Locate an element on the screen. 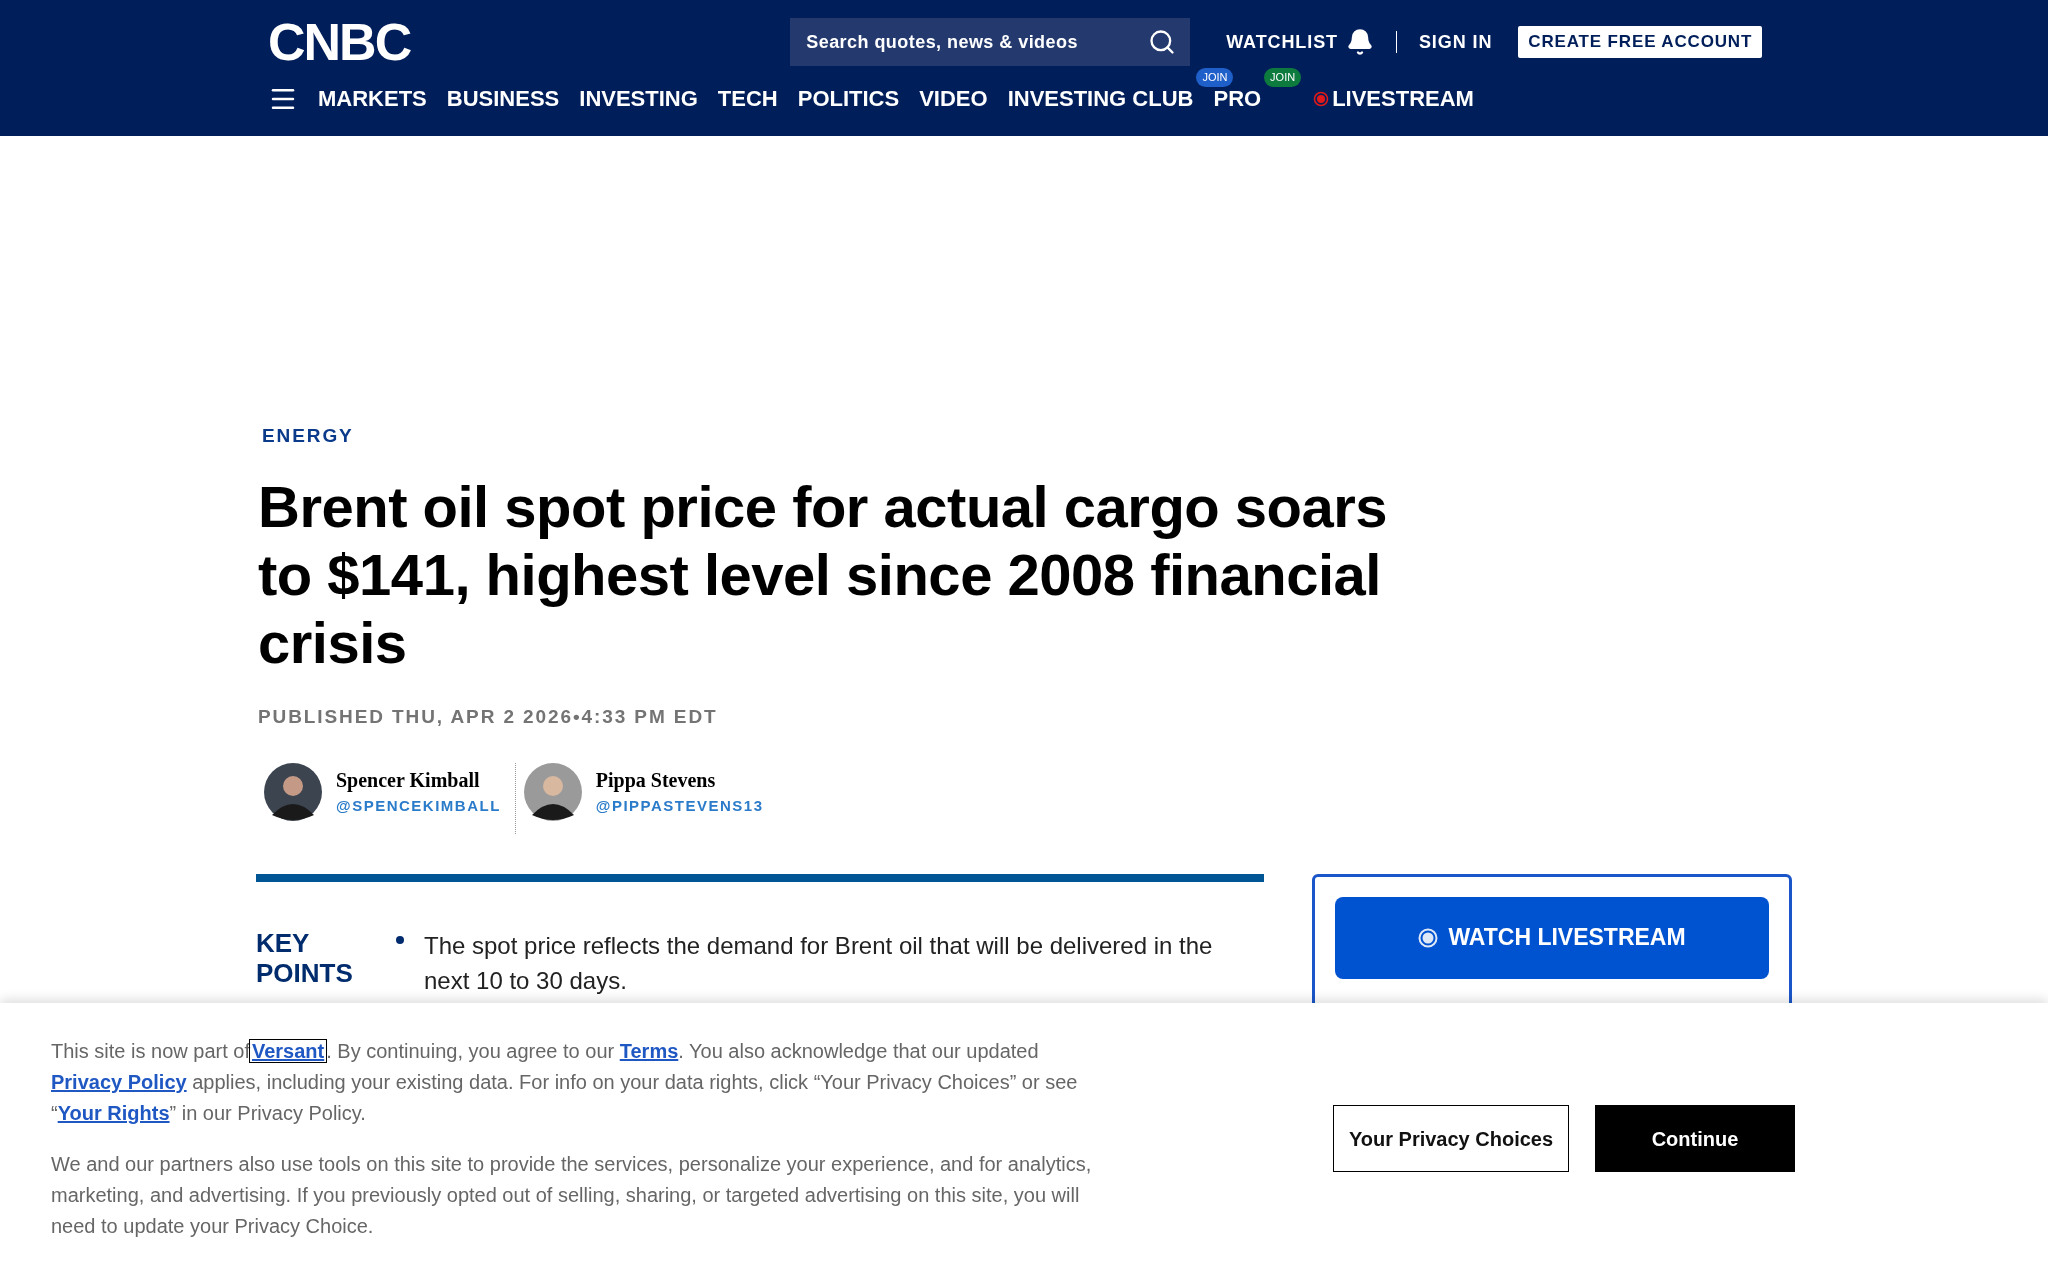 The image size is (2048, 1280). watchlist-button: WATCHLIST is located at coordinates (1300, 42).